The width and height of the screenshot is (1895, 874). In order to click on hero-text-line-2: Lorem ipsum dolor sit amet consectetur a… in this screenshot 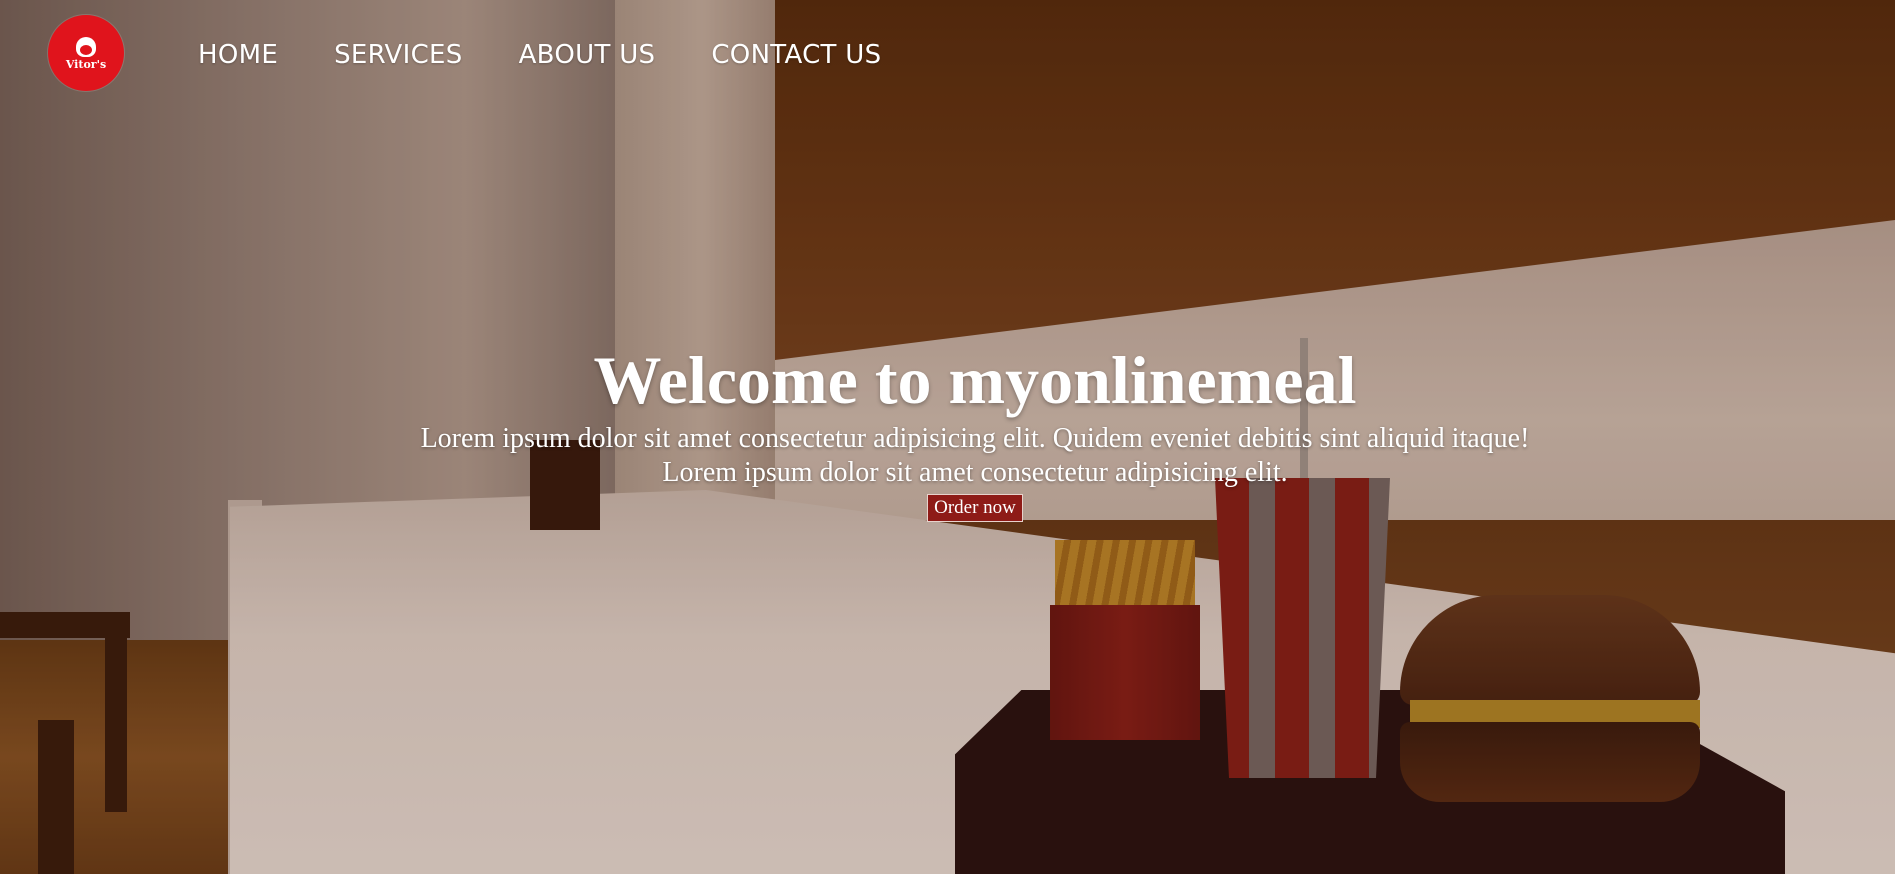, I will do `click(975, 472)`.